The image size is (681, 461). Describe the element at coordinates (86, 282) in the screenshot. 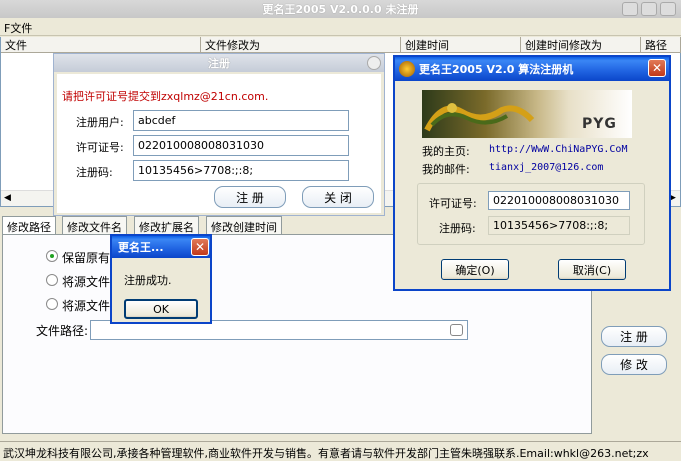

I see `option-move-source-label: 将源文件` at that location.